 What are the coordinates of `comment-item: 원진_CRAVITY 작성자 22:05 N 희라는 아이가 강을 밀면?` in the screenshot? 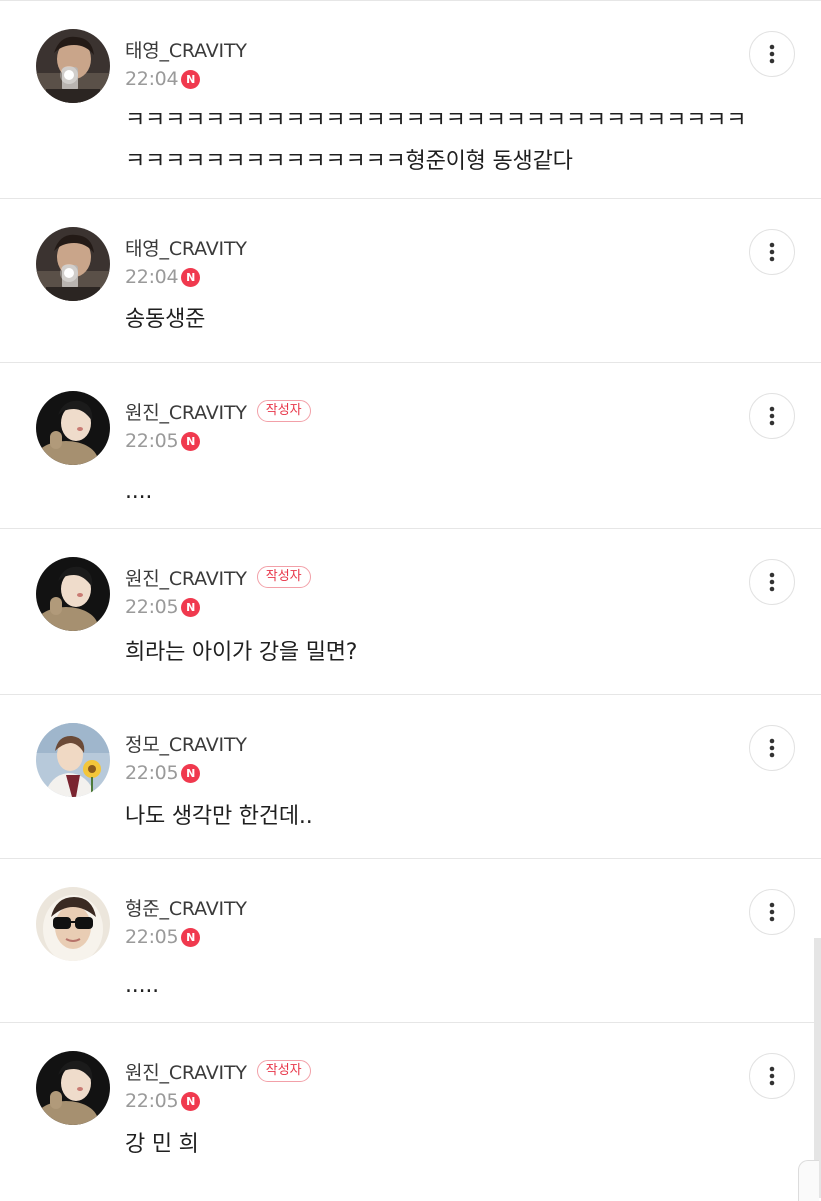 It's located at (410, 611).